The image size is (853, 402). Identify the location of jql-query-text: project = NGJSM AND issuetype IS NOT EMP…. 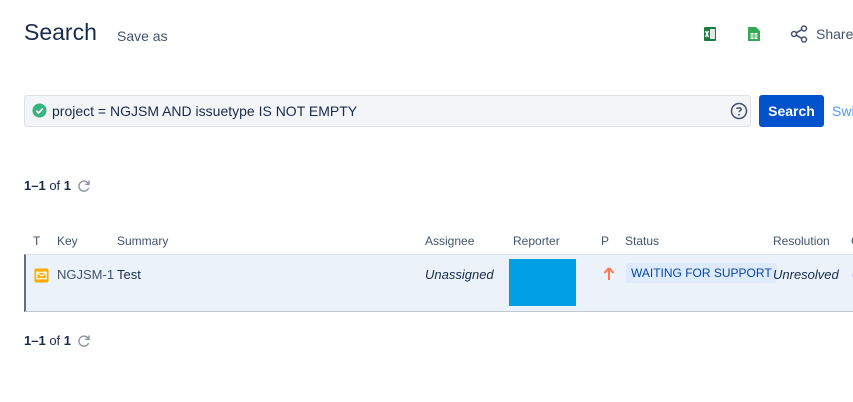
(205, 111).